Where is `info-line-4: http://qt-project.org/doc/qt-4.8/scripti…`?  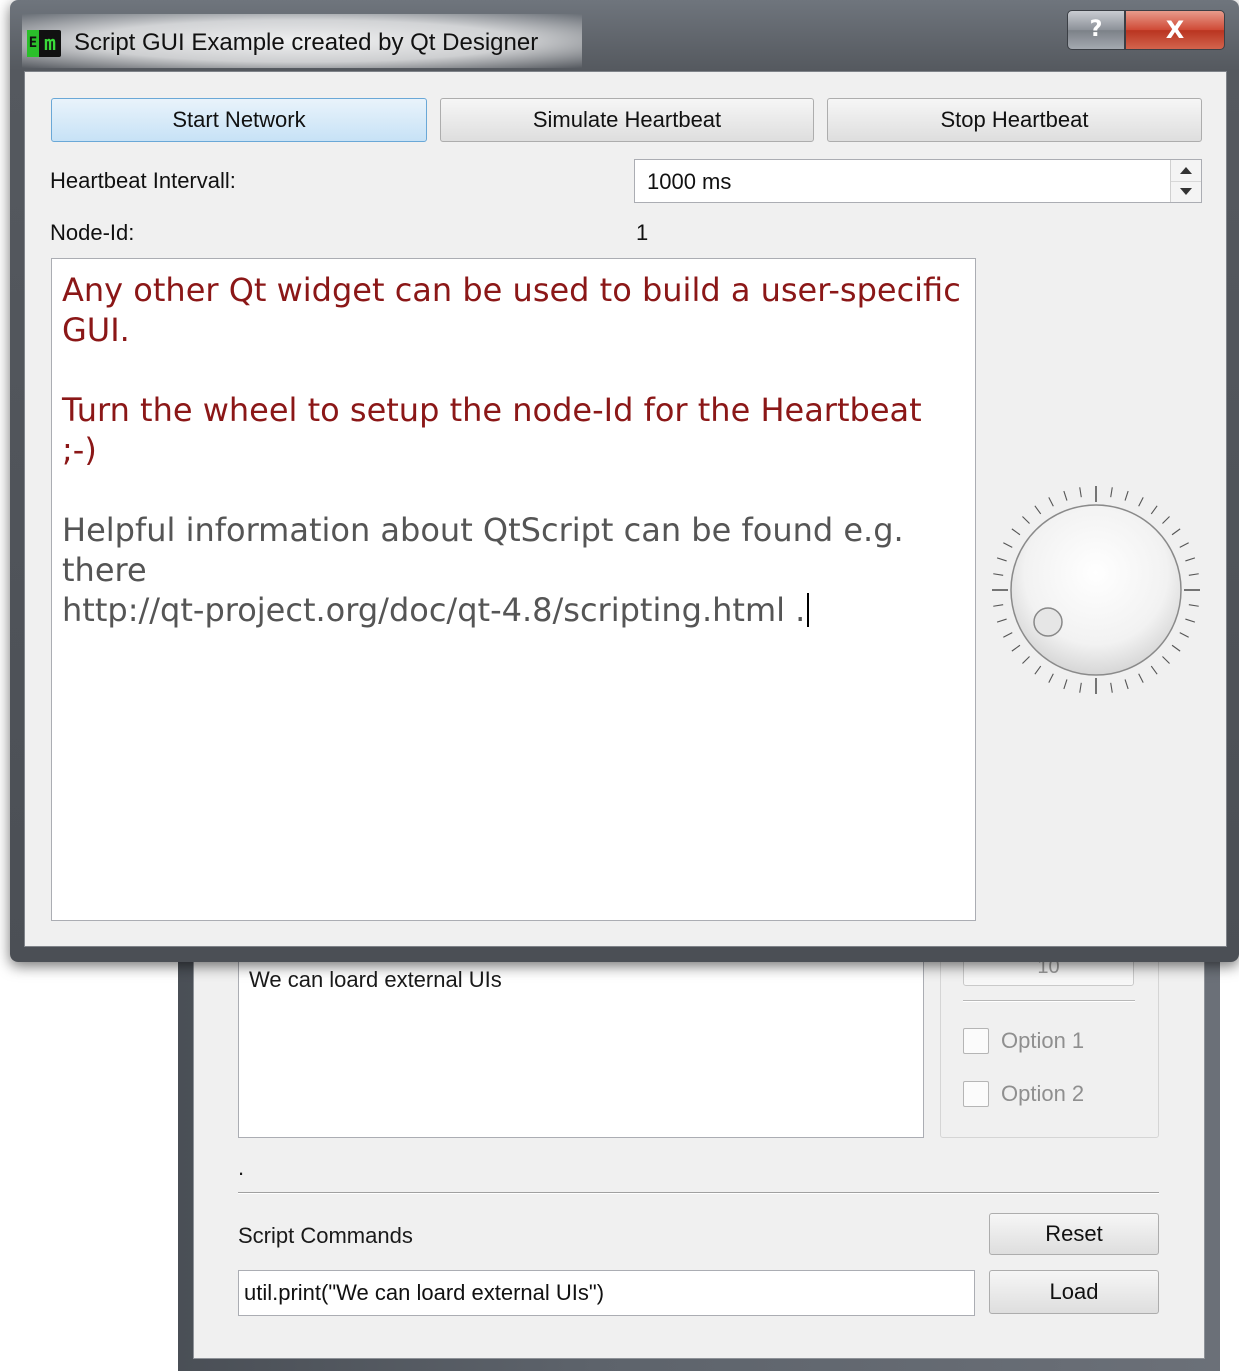
info-line-4: http://qt-project.org/doc/qt-4.8/scripti… is located at coordinates (434, 610).